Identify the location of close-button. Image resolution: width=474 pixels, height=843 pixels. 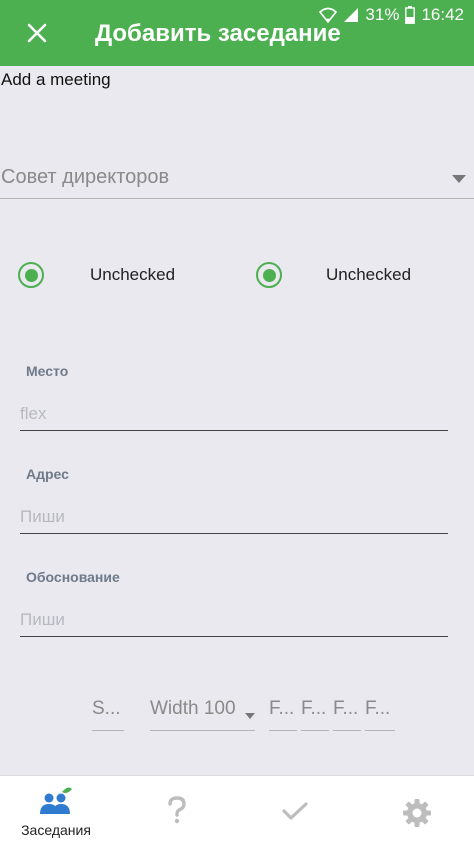
(37, 33).